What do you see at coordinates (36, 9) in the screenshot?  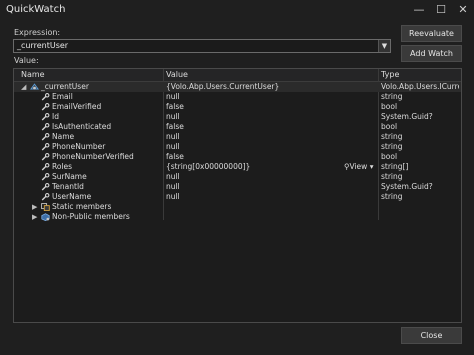 I see `window-title: QuickWatch` at bounding box center [36, 9].